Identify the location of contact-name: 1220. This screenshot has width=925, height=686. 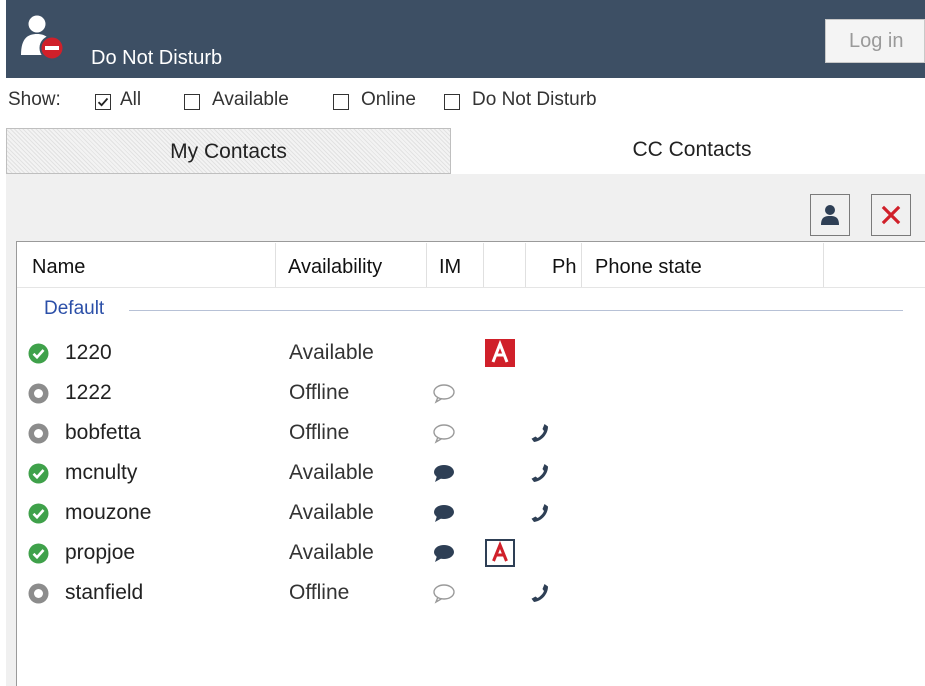
(88, 352).